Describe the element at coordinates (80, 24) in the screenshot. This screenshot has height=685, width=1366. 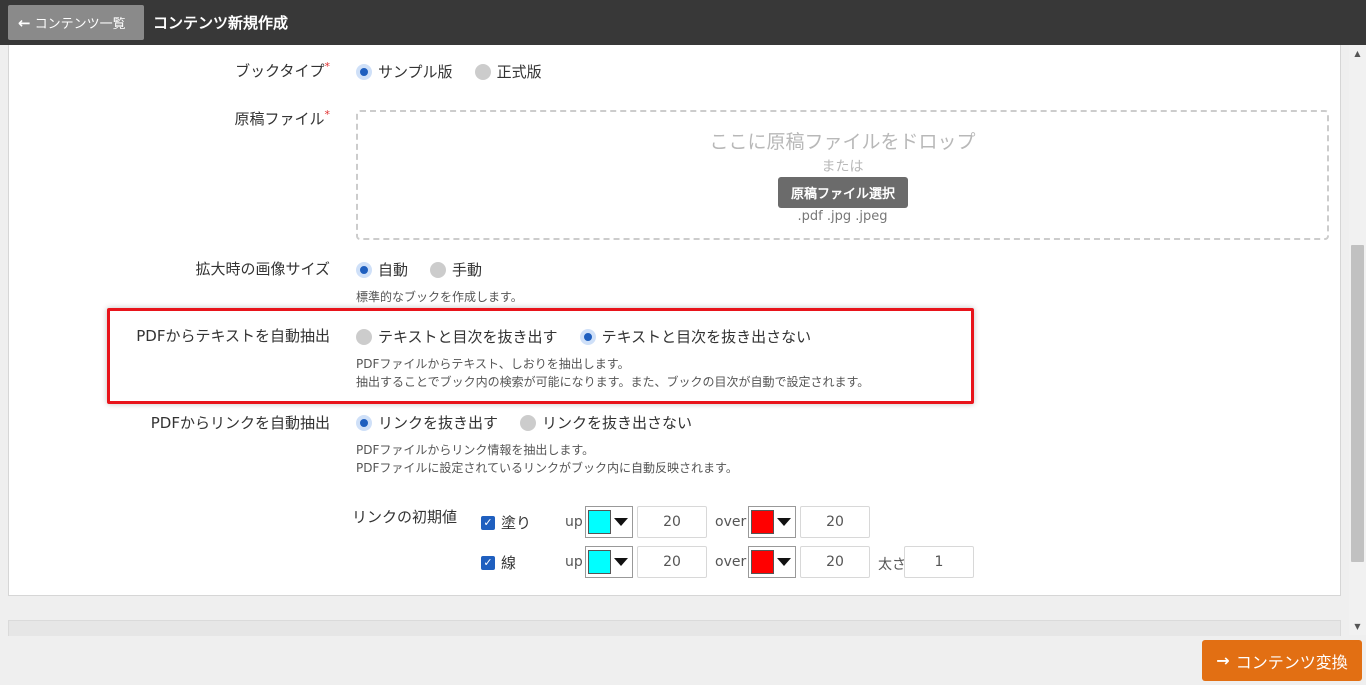
I see `back-button-label: コンテンツ一覧` at that location.